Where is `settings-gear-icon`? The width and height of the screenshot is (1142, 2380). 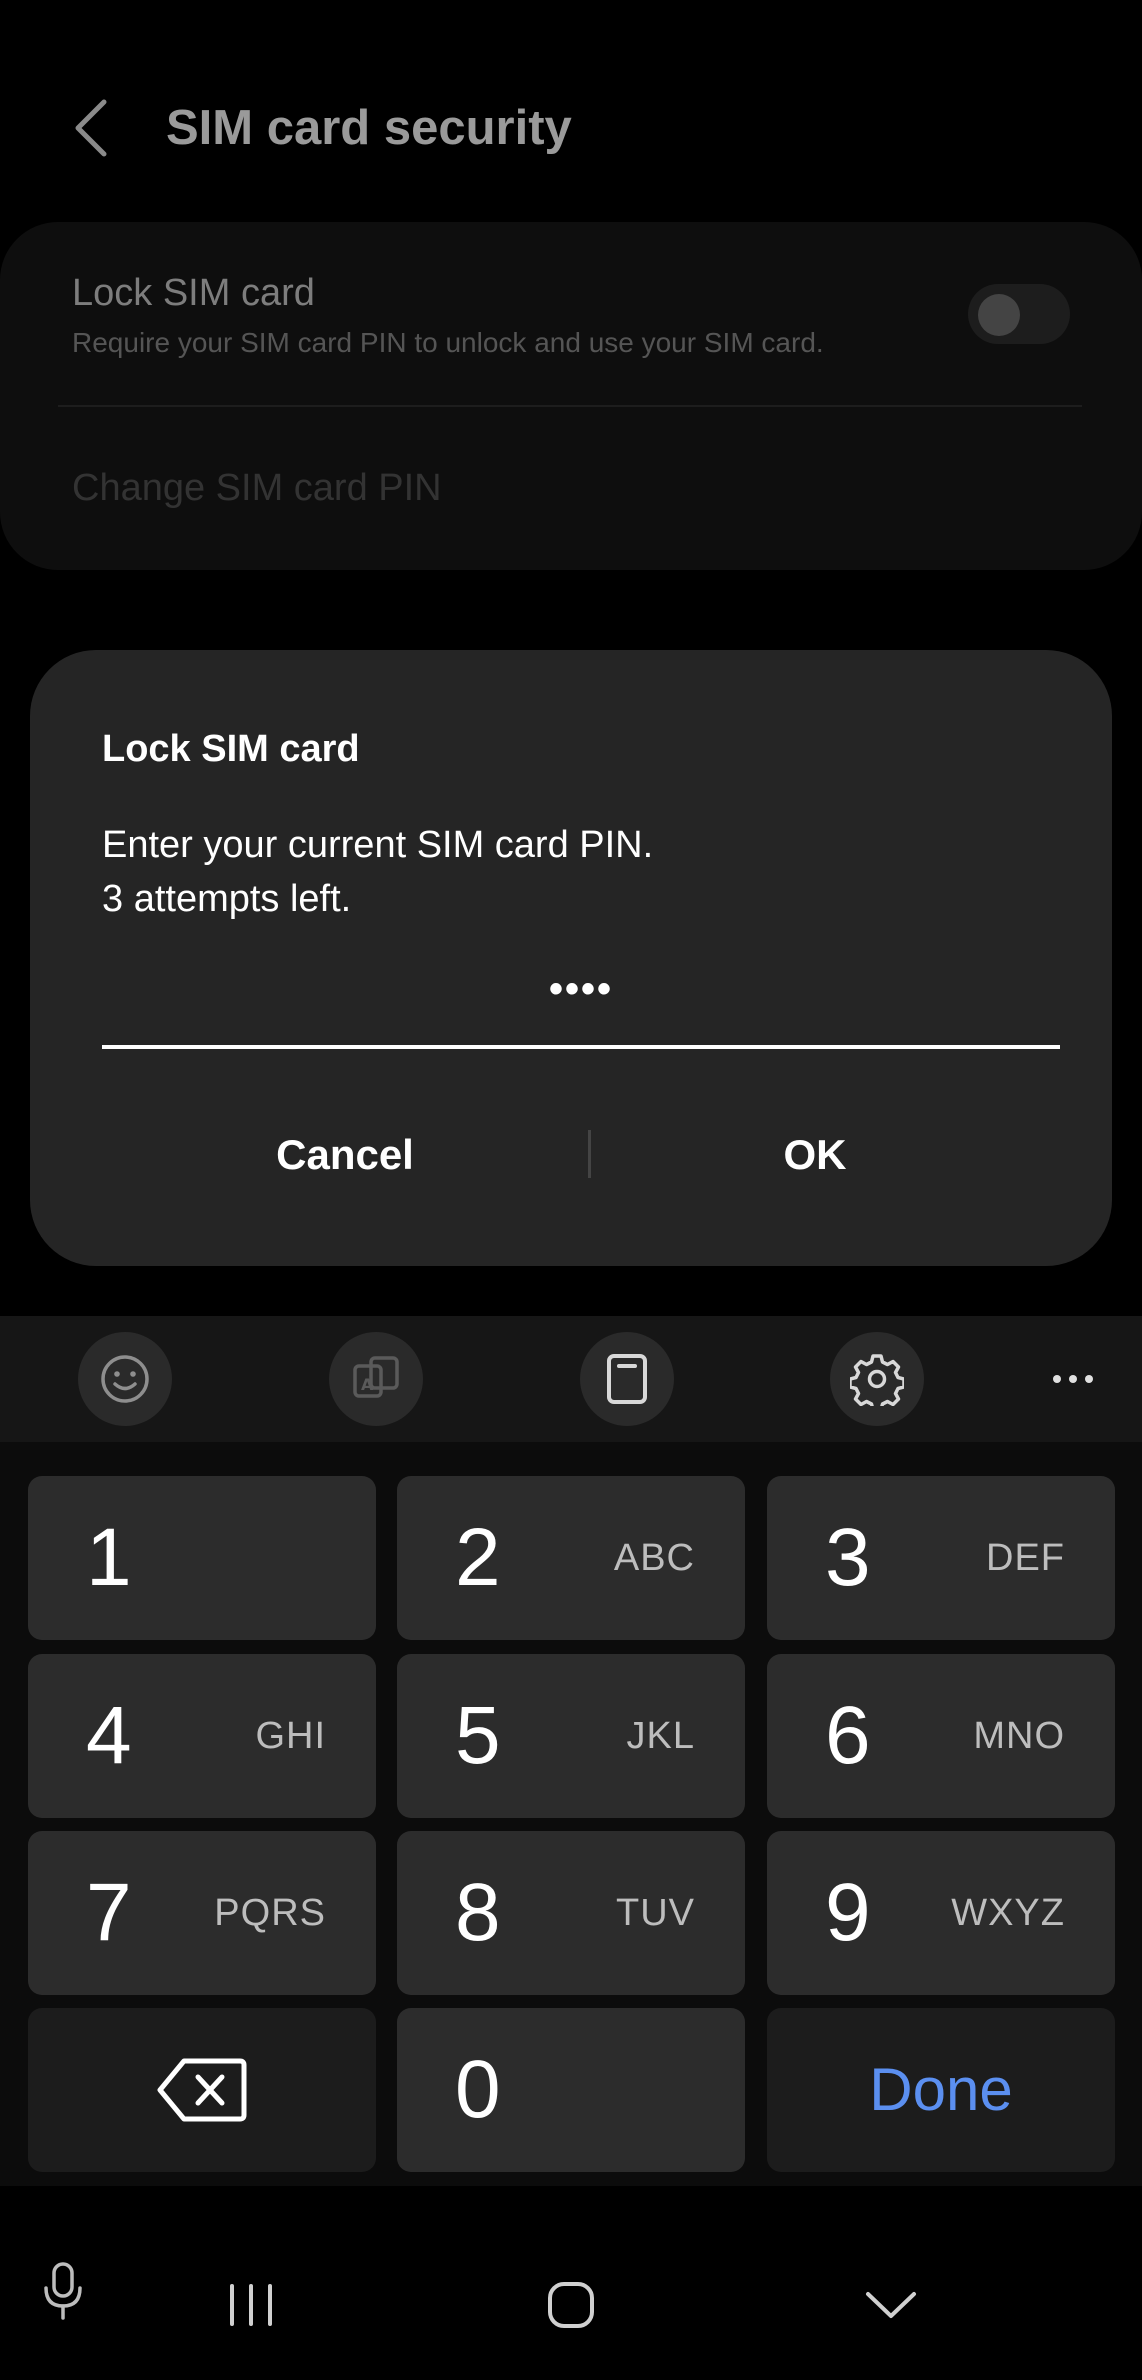 settings-gear-icon is located at coordinates (877, 1380).